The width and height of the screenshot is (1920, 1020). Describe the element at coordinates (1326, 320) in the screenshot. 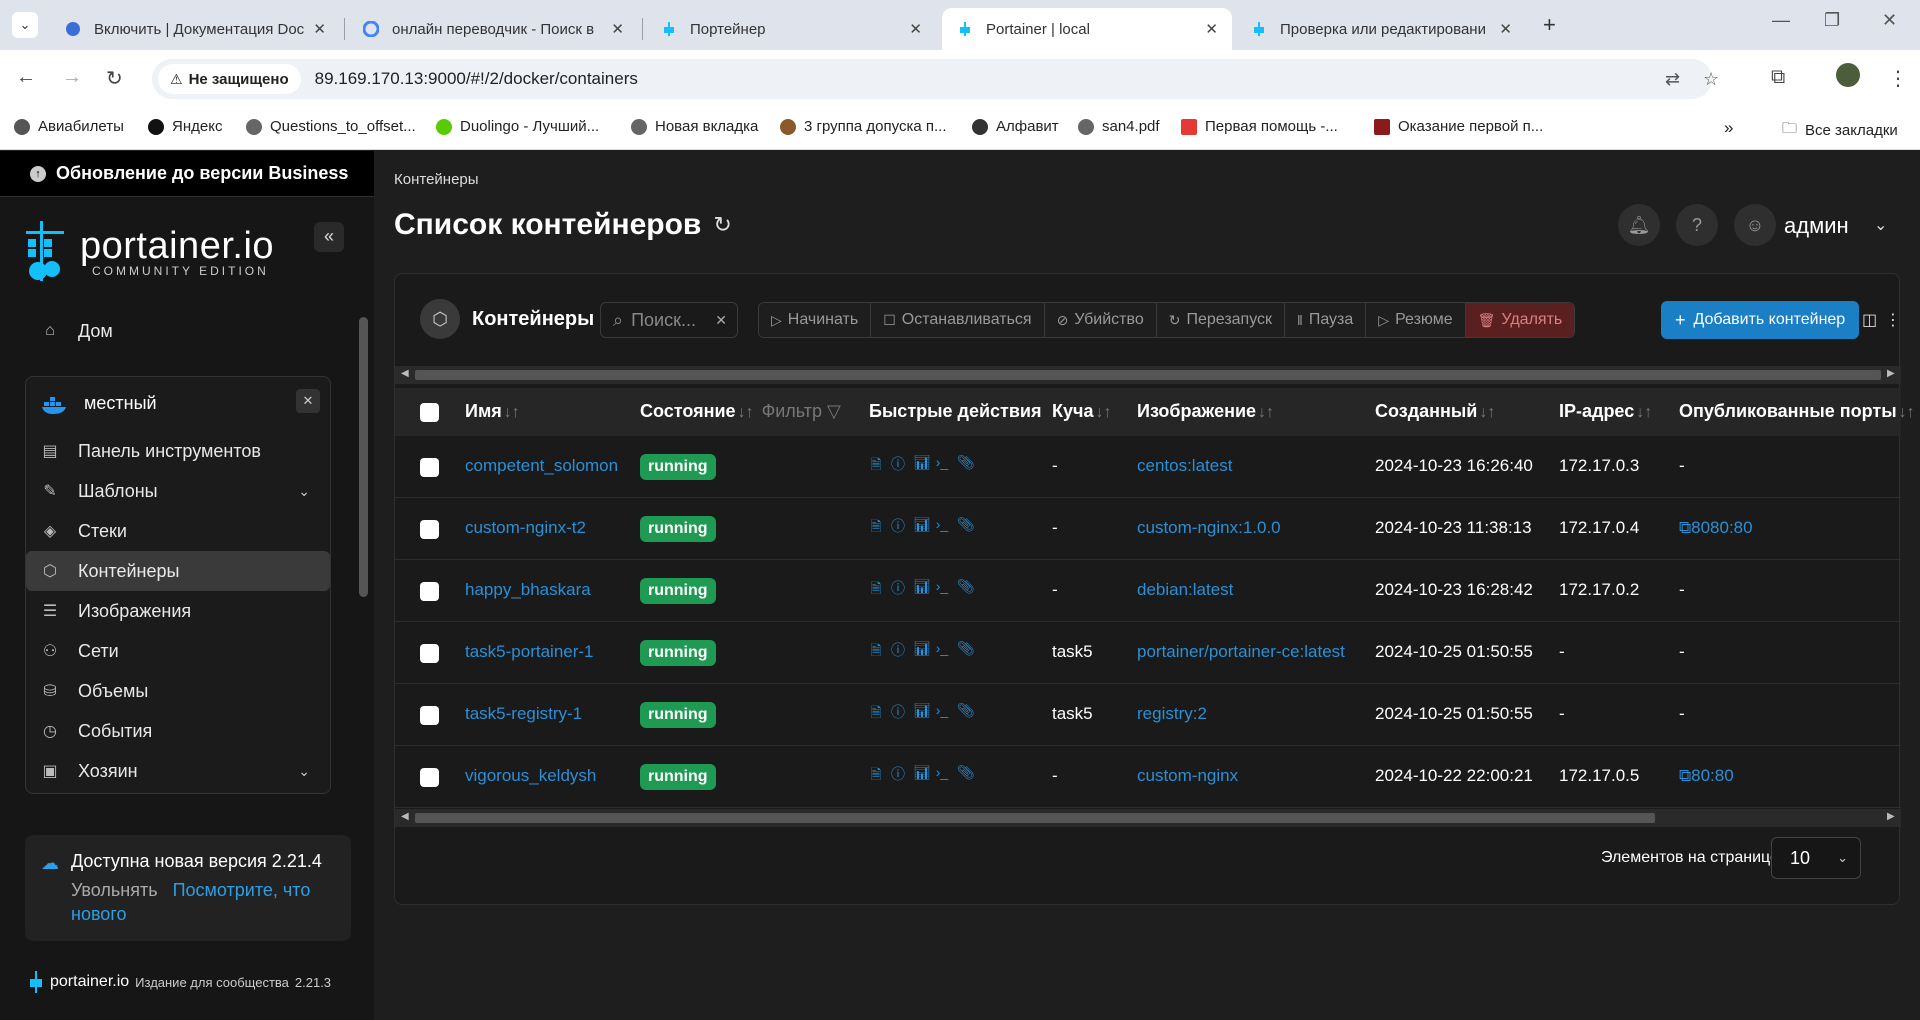

I see `pause-button: ‖ Пауза` at that location.